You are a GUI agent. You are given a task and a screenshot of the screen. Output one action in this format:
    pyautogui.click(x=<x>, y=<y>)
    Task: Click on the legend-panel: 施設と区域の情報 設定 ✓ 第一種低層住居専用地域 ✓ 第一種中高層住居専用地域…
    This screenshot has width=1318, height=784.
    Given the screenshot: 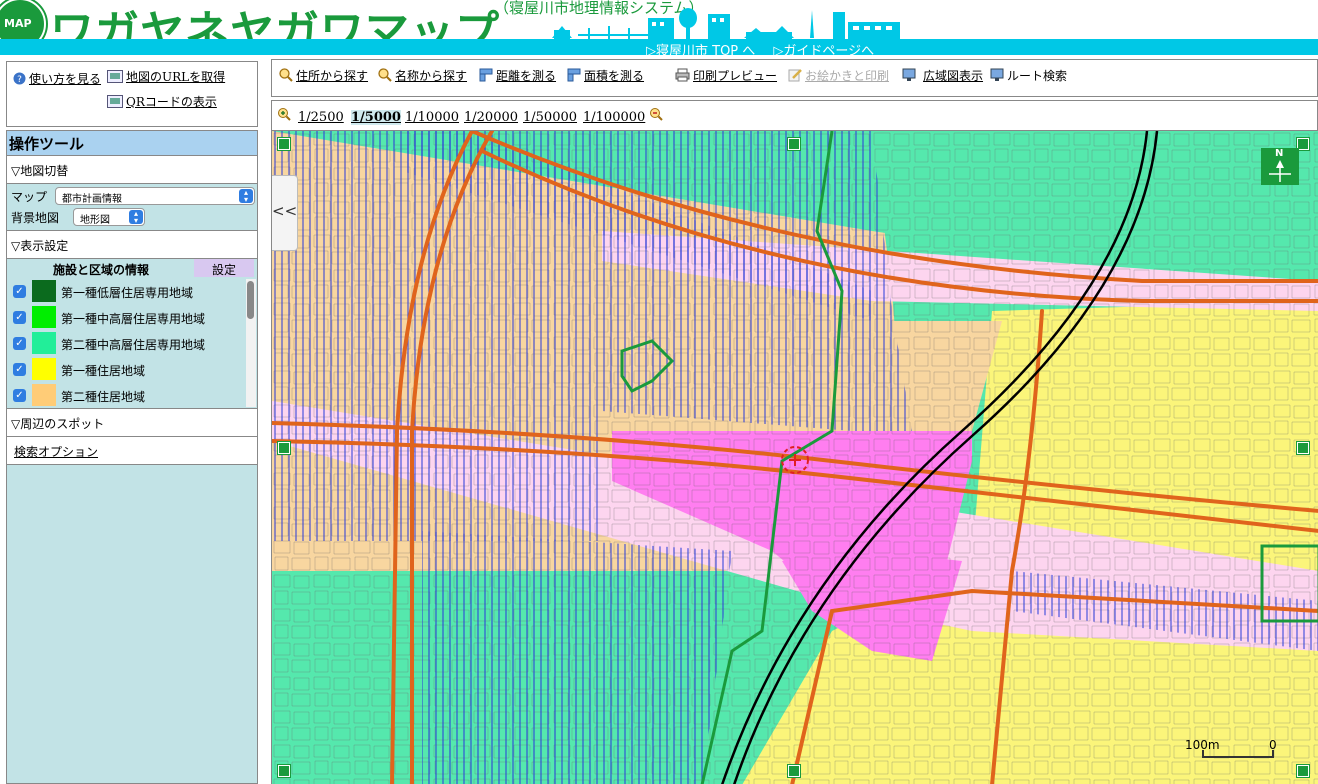 What is the action you would take?
    pyautogui.click(x=132, y=334)
    